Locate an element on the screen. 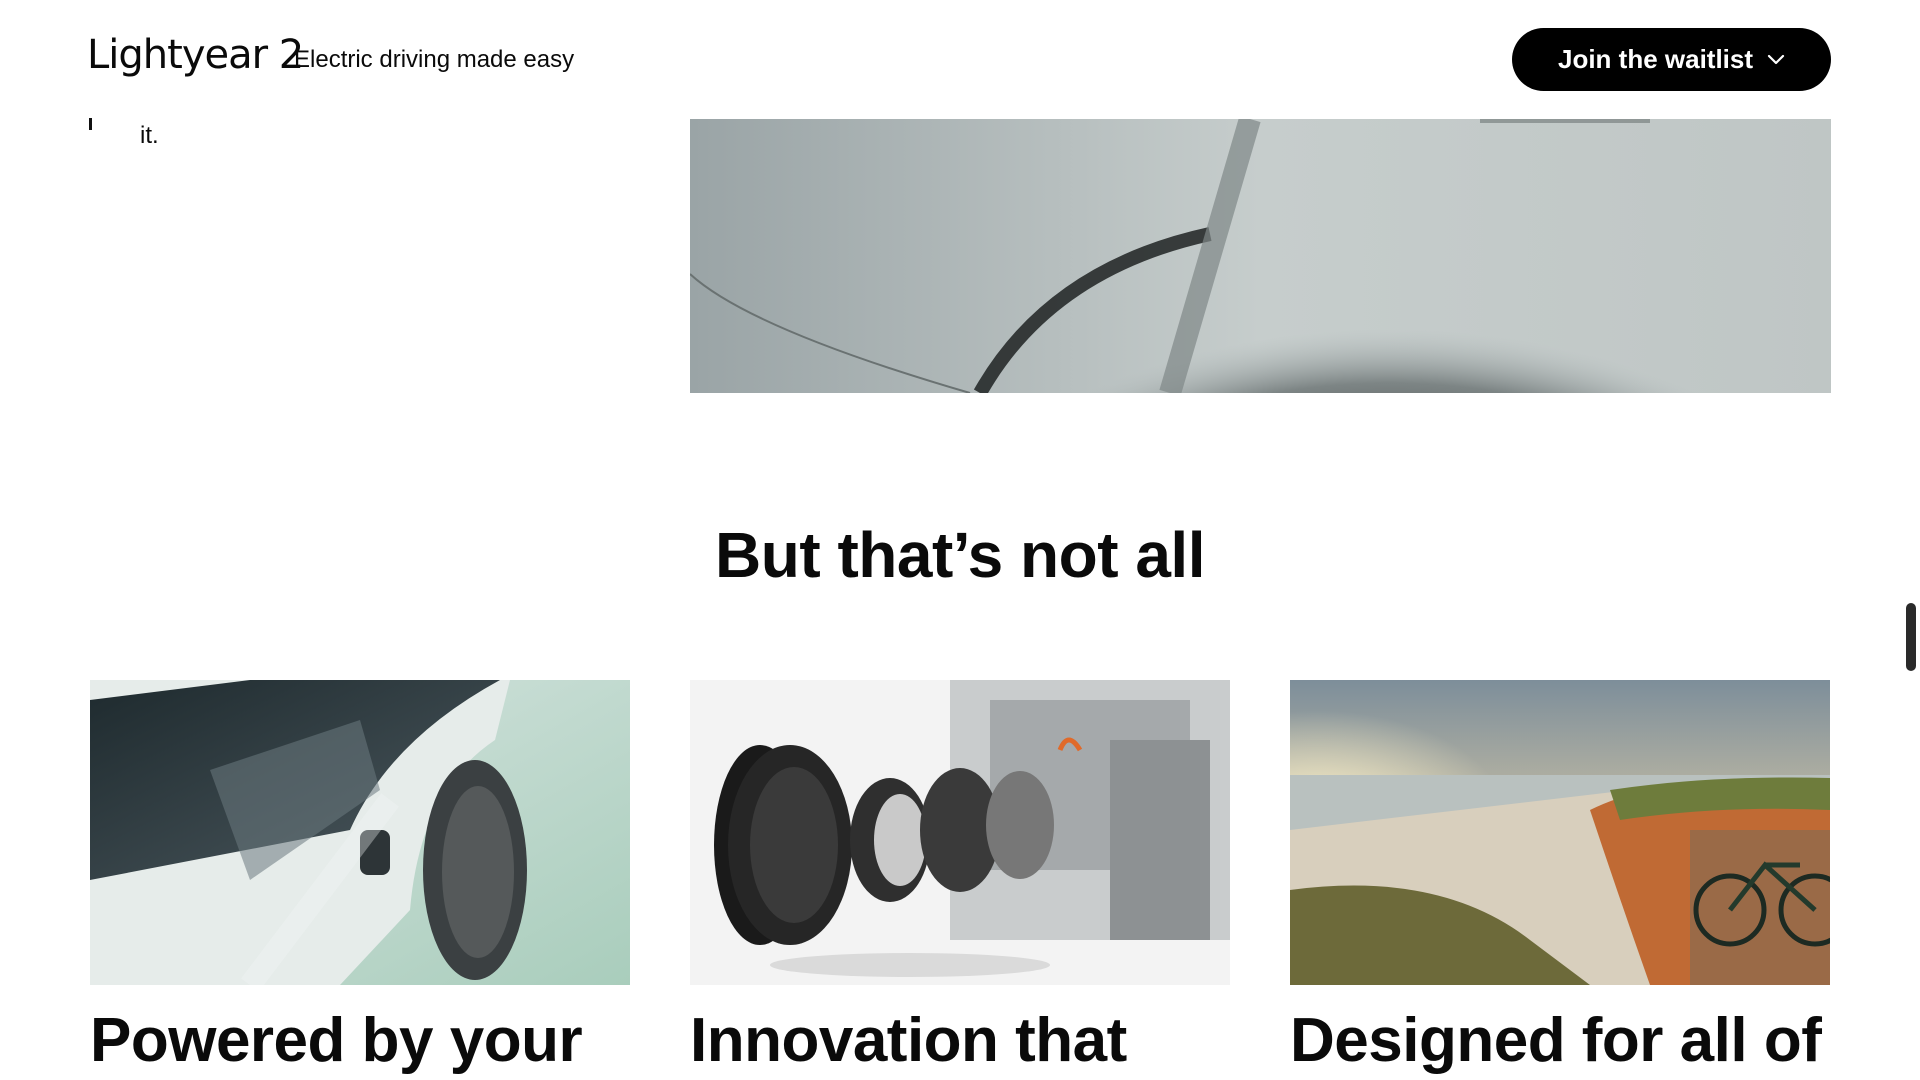 The width and height of the screenshot is (1920, 1080). intro-paragraph-end: it. is located at coordinates (149, 135).